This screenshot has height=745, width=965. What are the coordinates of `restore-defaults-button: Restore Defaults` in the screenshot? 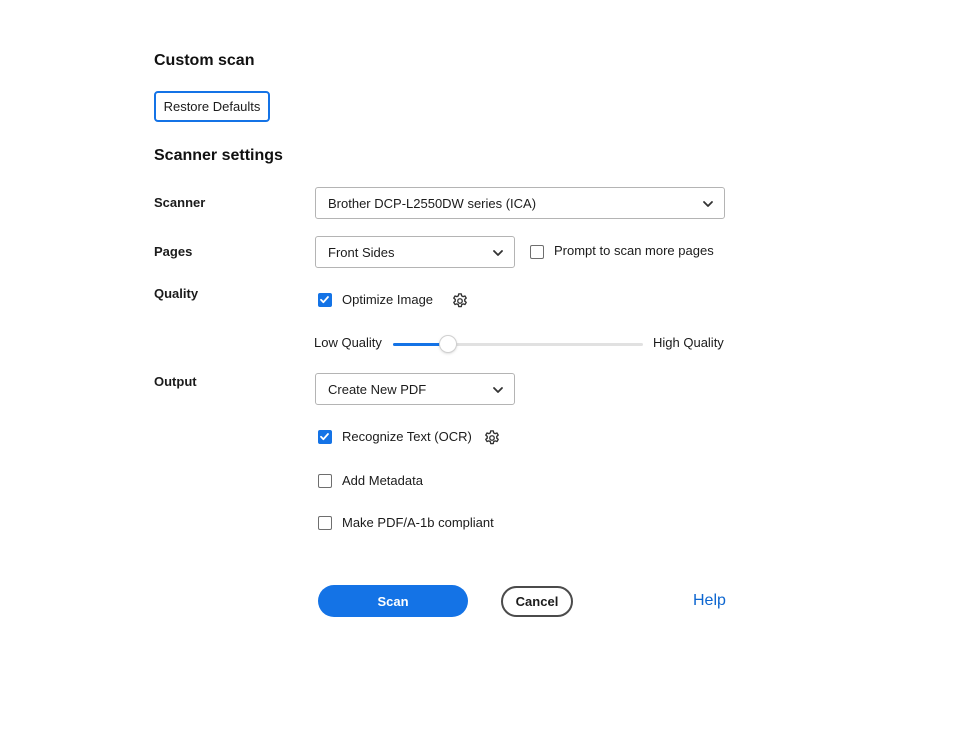 It's located at (212, 106).